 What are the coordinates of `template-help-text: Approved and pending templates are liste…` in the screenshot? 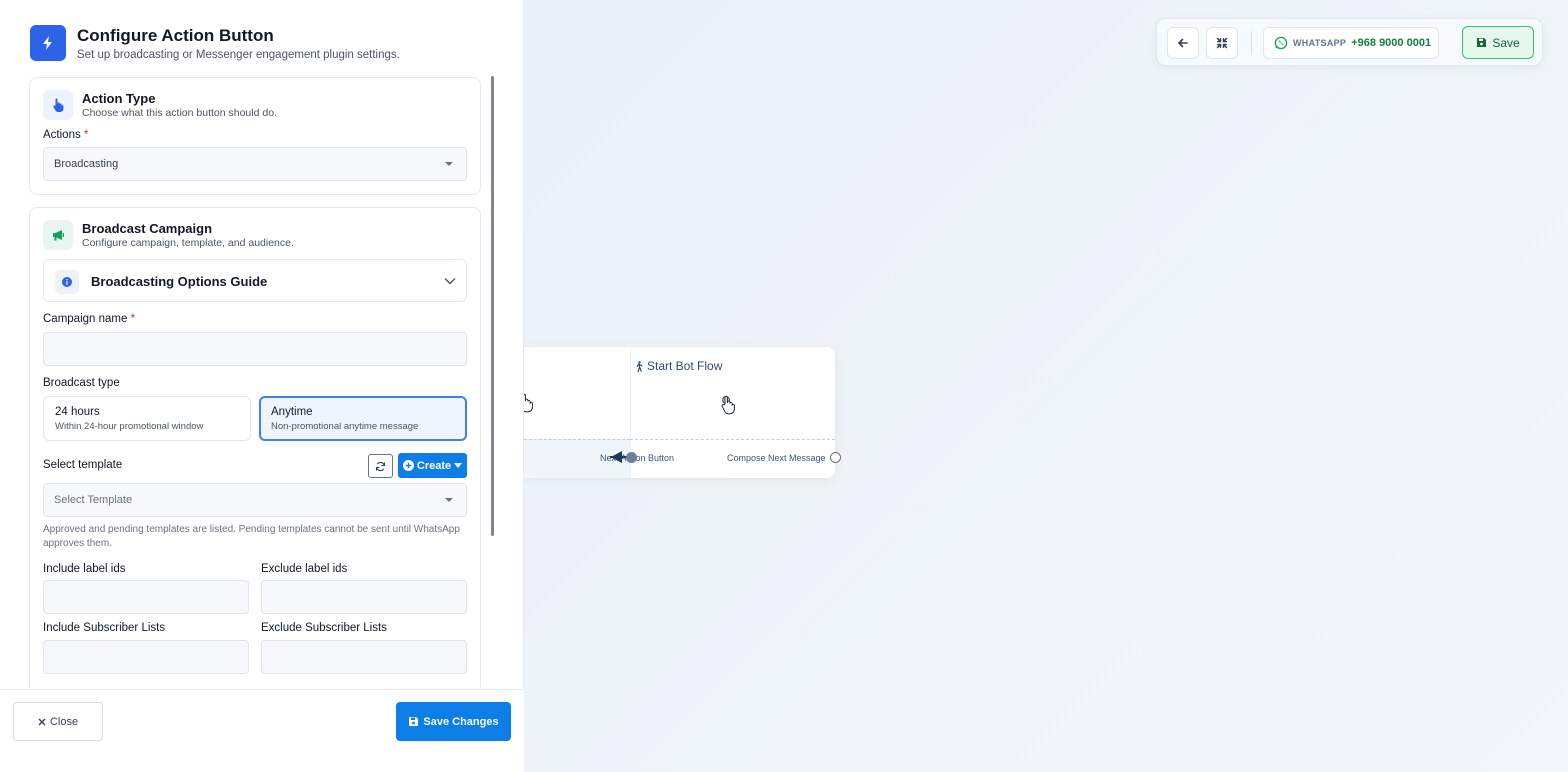 It's located at (251, 536).